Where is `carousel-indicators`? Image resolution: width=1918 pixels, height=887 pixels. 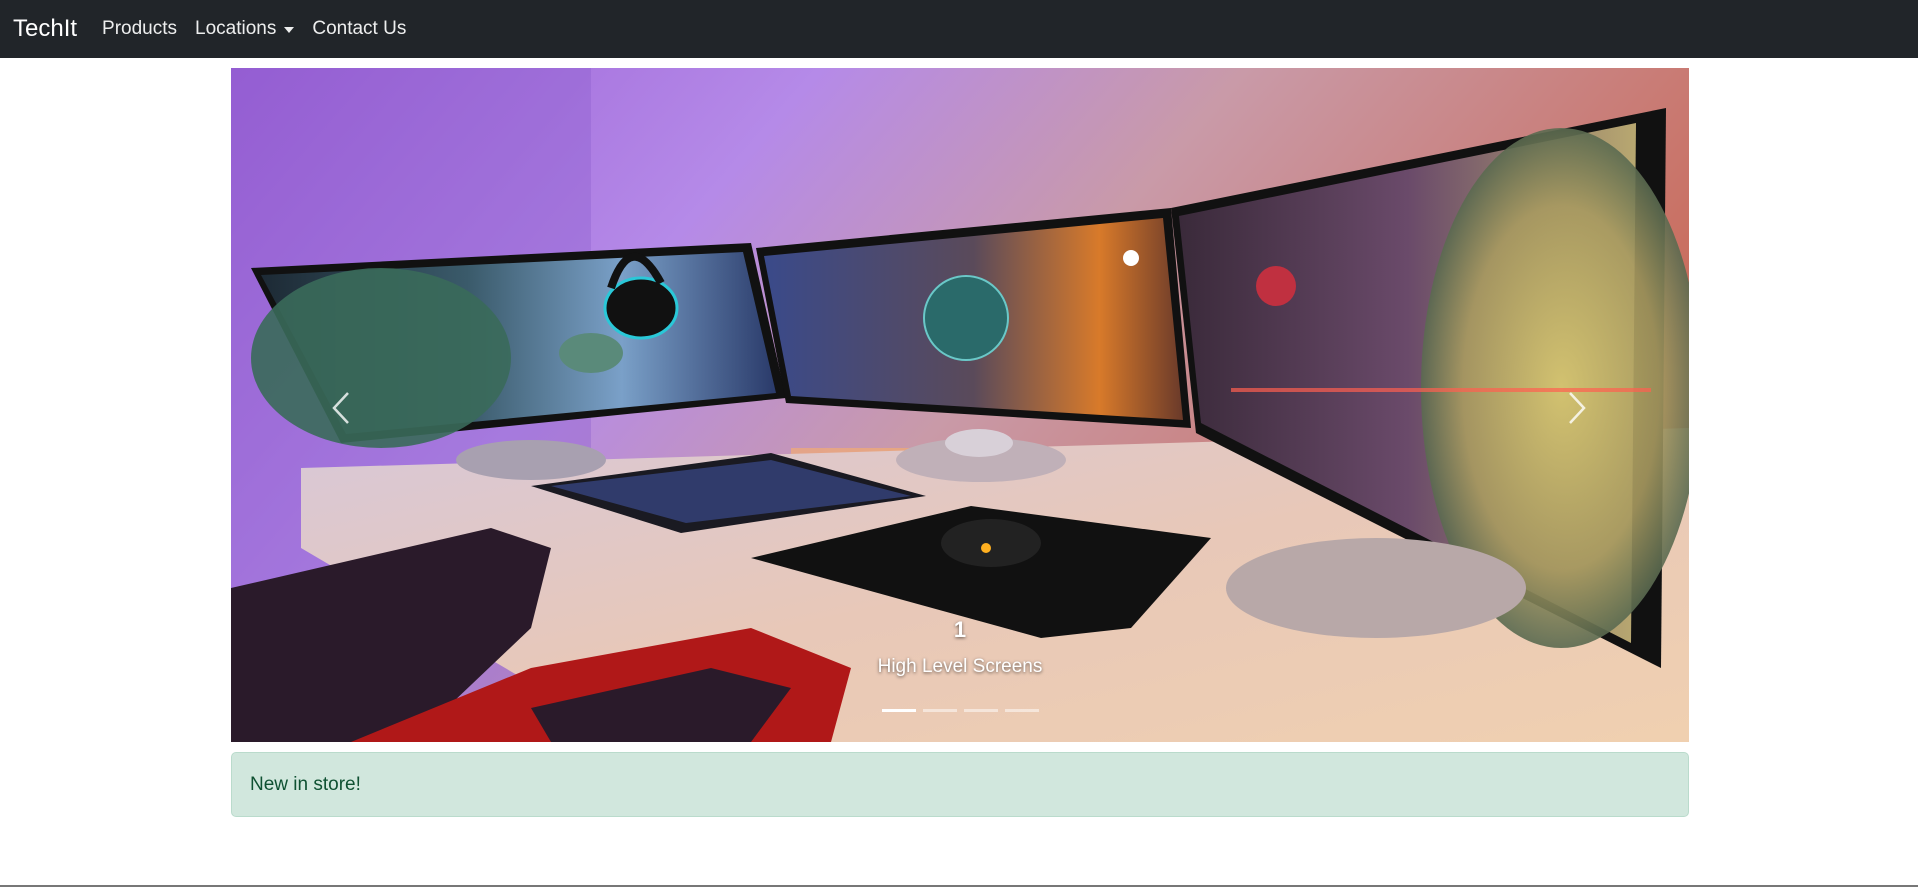
carousel-indicators is located at coordinates (960, 710).